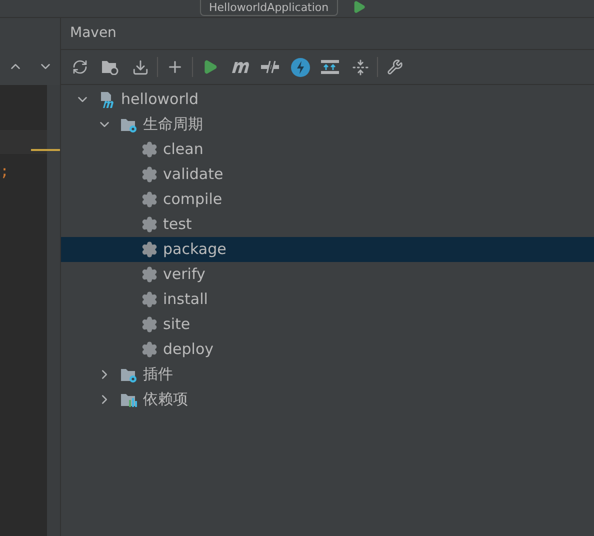 The width and height of the screenshot is (594, 536). Describe the element at coordinates (140, 67) in the screenshot. I see `download-icon` at that location.